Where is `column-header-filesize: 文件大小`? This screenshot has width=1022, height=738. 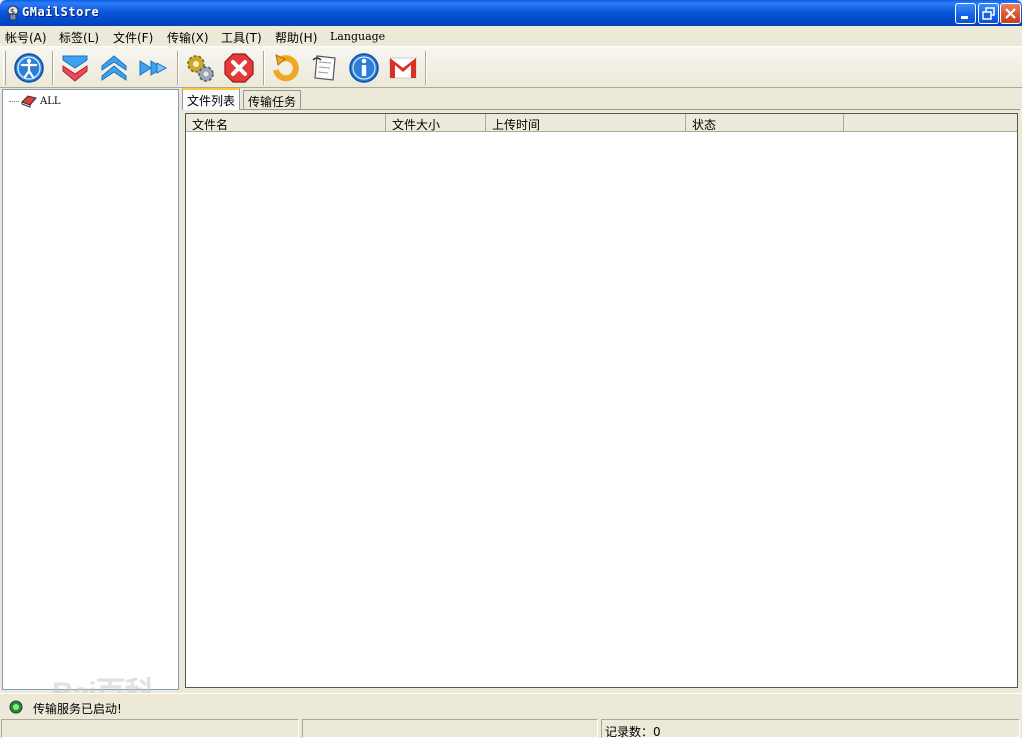 column-header-filesize: 文件大小 is located at coordinates (436, 123).